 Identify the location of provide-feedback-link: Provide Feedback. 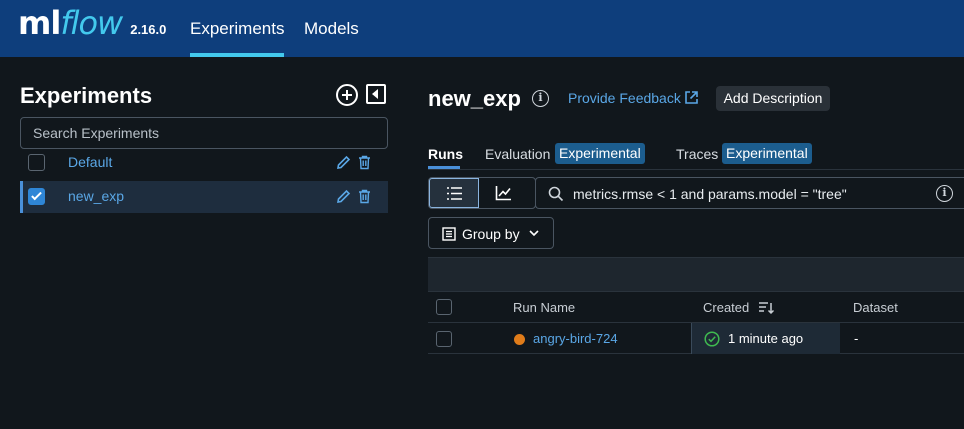
(624, 98).